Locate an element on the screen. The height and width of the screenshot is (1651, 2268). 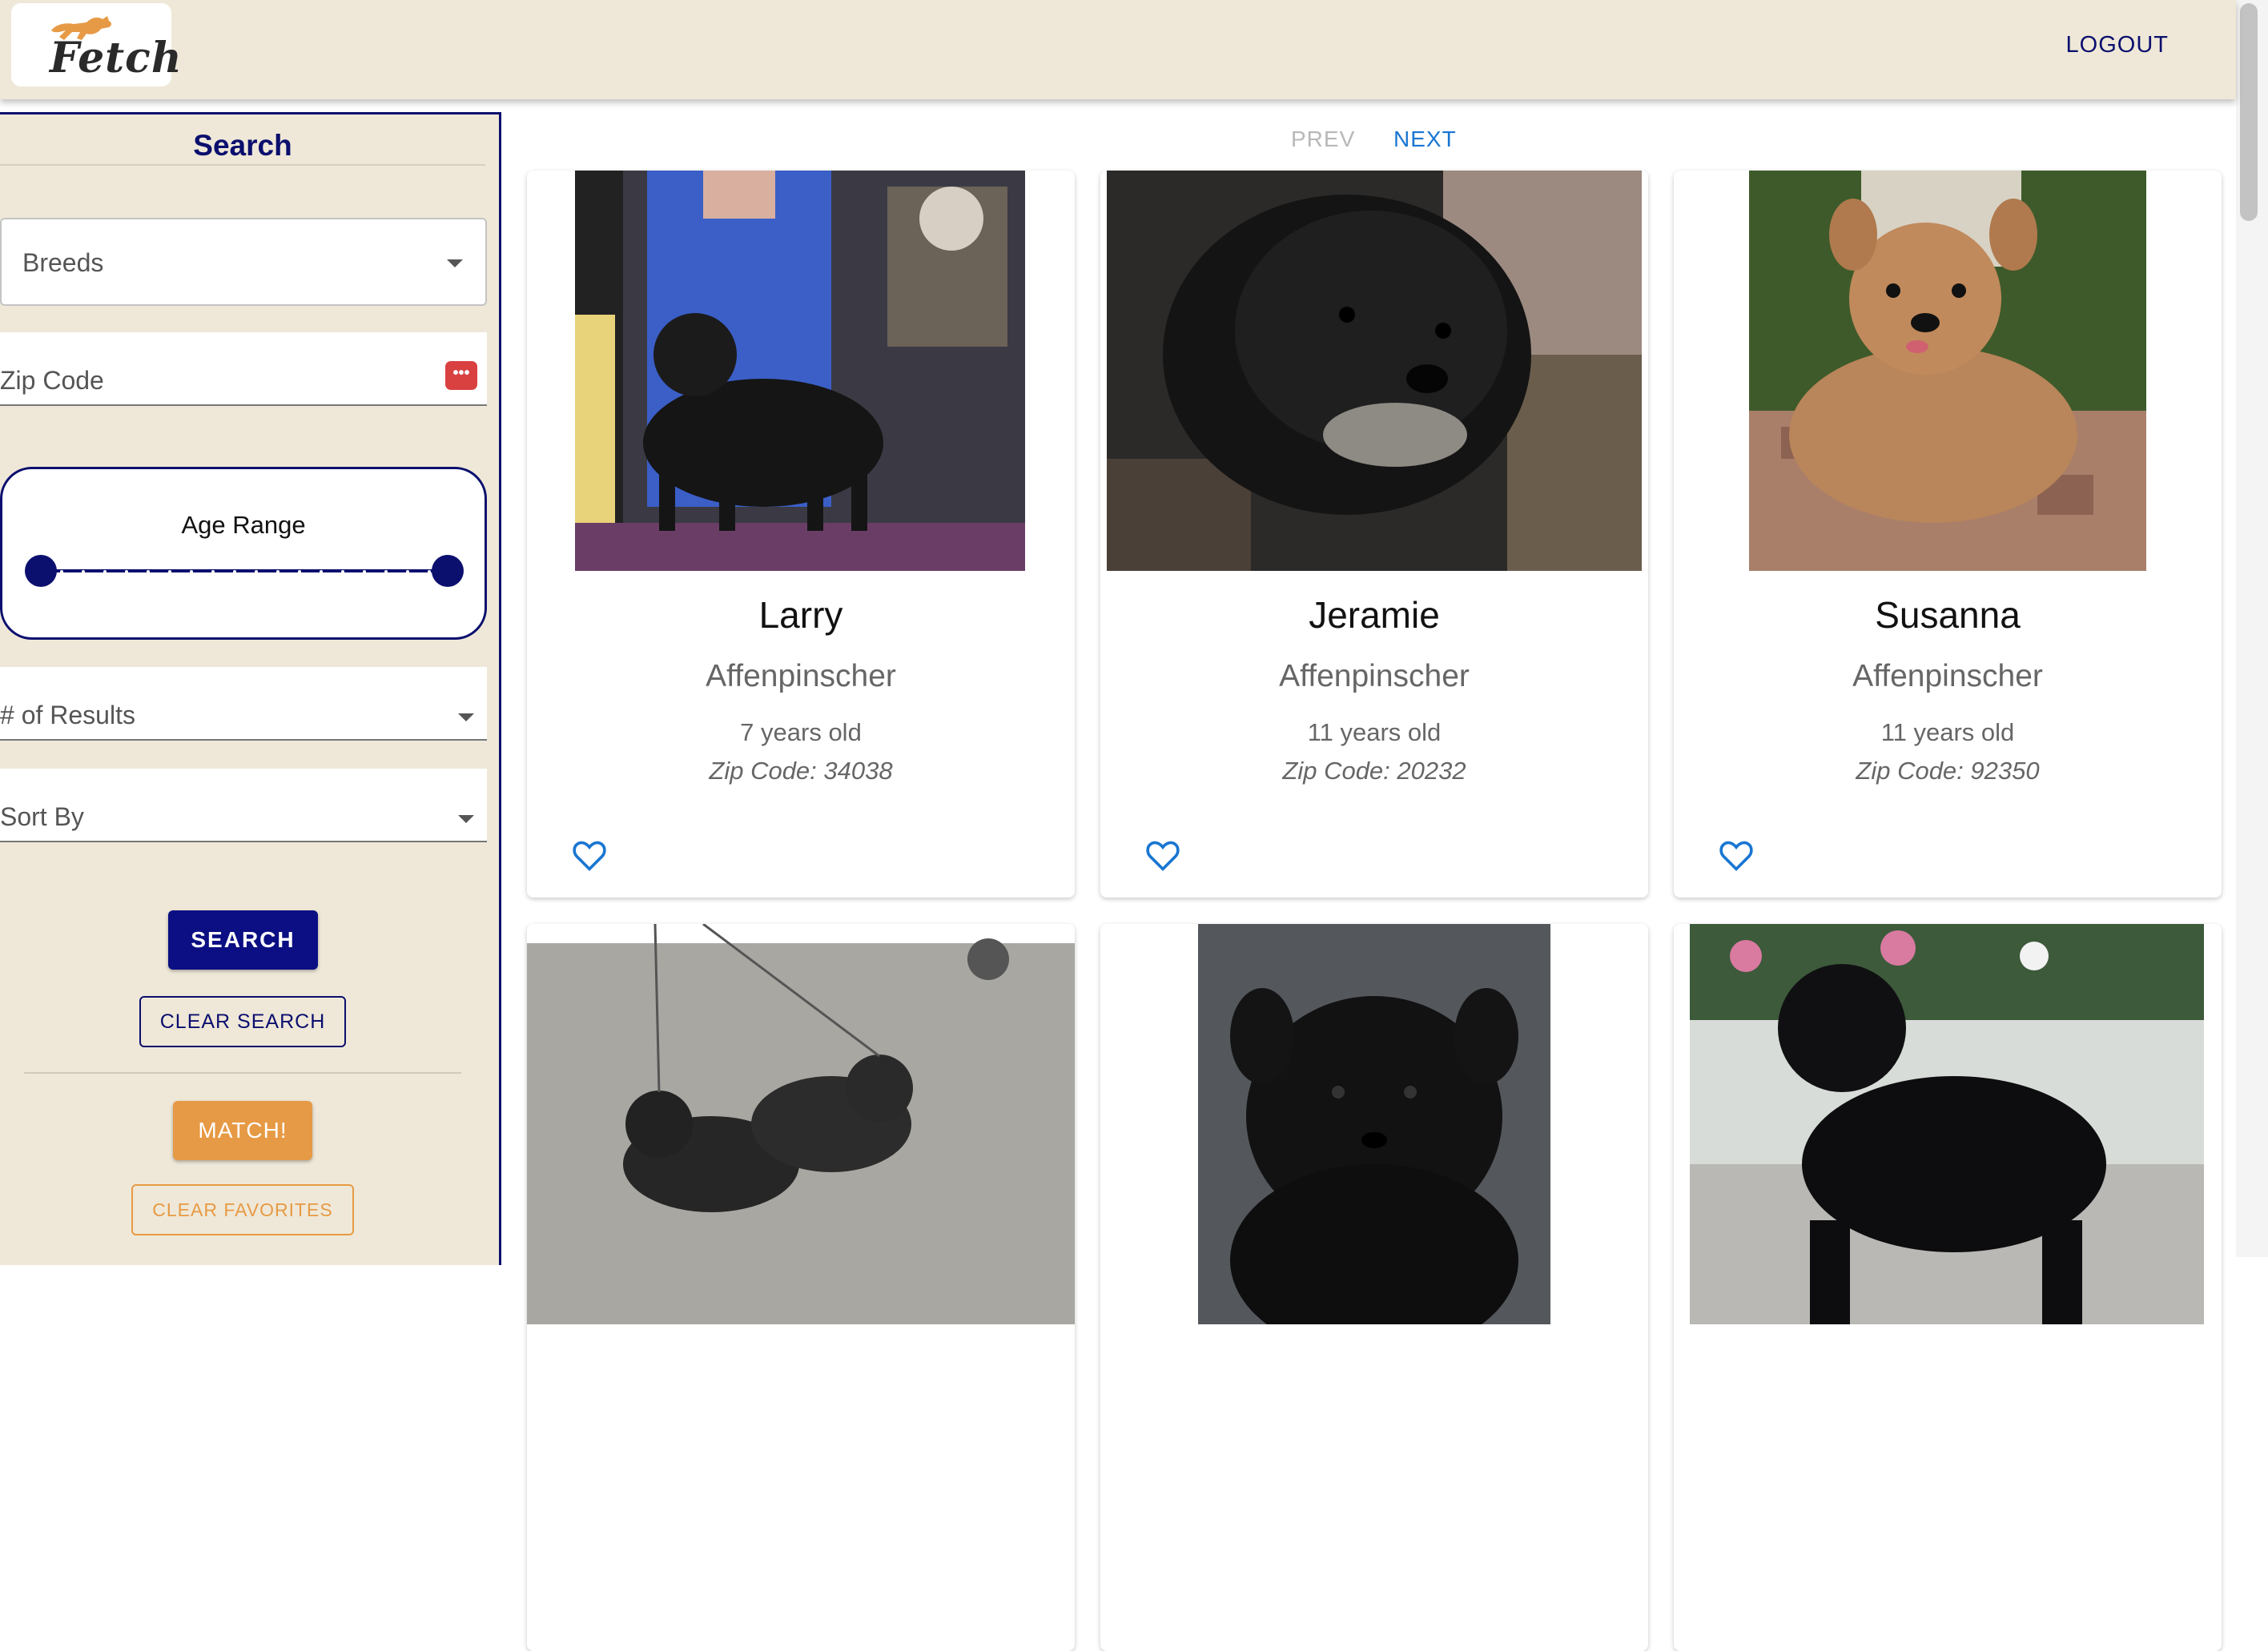
clear-search-button: CLEAR SEARCH is located at coordinates (242, 1021).